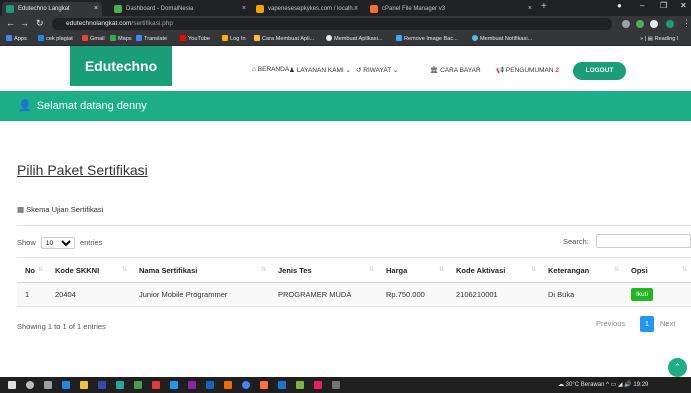  What do you see at coordinates (93, 39) in the screenshot?
I see `bookmark-item: Gmail` at bounding box center [93, 39].